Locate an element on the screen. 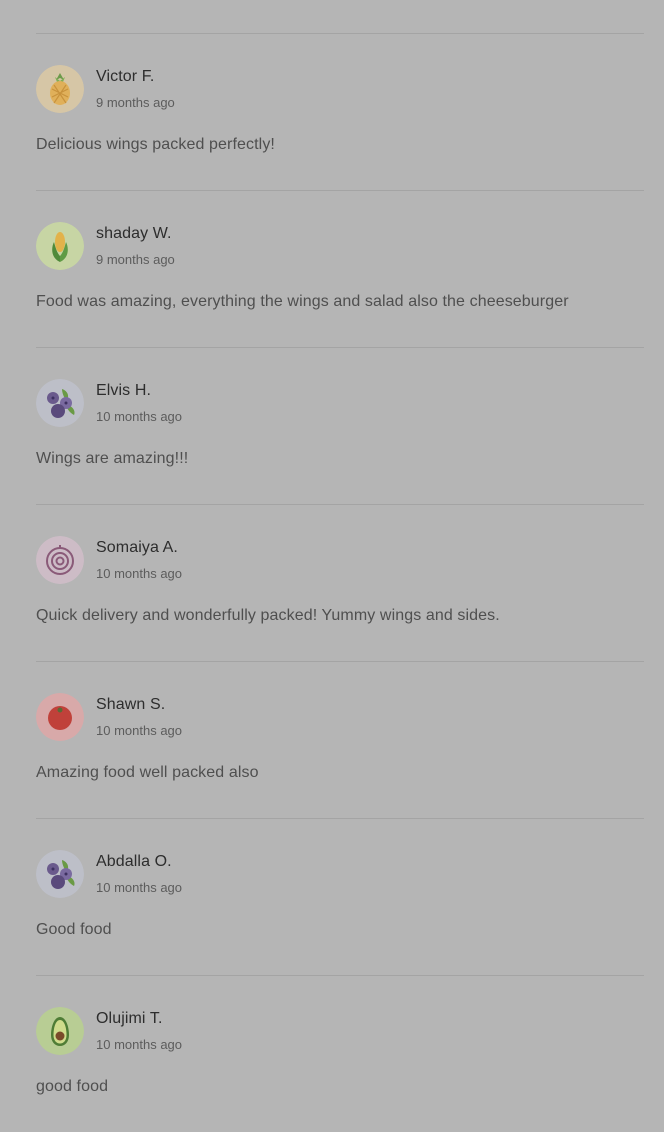 The image size is (664, 1132). review-text: Amazing food well packed also is located at coordinates (147, 772).